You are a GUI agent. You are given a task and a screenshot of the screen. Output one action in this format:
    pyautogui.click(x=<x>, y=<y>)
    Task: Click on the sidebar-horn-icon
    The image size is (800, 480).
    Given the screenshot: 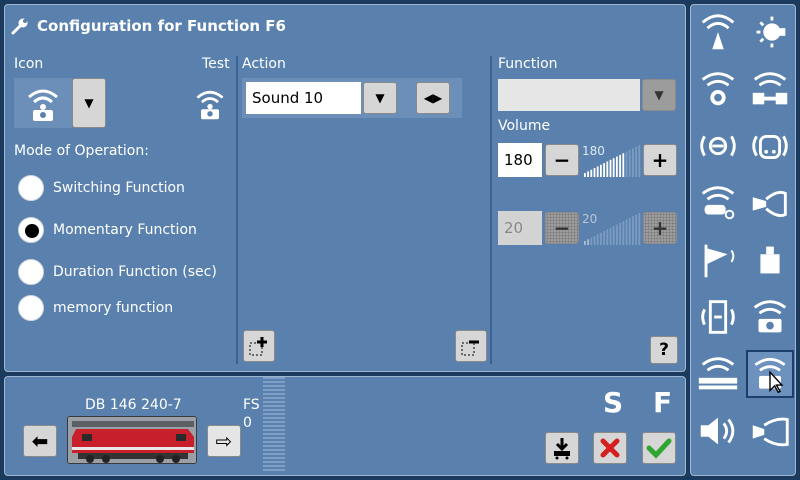 What is the action you would take?
    pyautogui.click(x=770, y=431)
    